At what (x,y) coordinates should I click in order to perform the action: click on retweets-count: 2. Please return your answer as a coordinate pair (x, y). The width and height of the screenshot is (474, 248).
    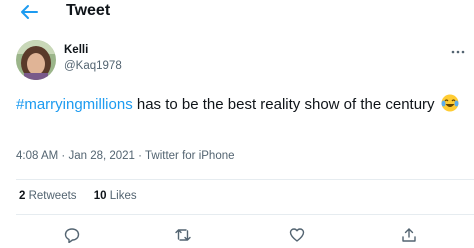
    Looking at the image, I should click on (22, 196).